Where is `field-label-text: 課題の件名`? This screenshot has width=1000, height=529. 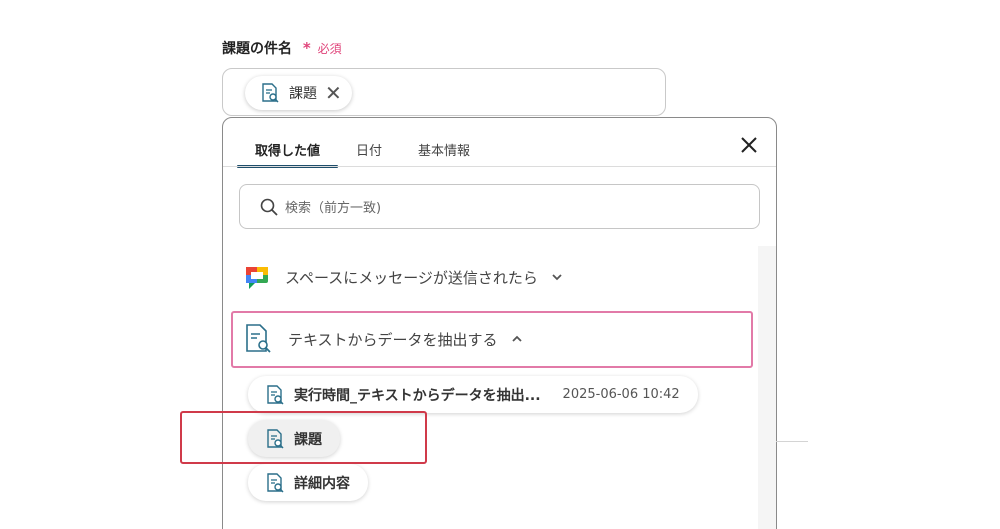 field-label-text: 課題の件名 is located at coordinates (257, 49).